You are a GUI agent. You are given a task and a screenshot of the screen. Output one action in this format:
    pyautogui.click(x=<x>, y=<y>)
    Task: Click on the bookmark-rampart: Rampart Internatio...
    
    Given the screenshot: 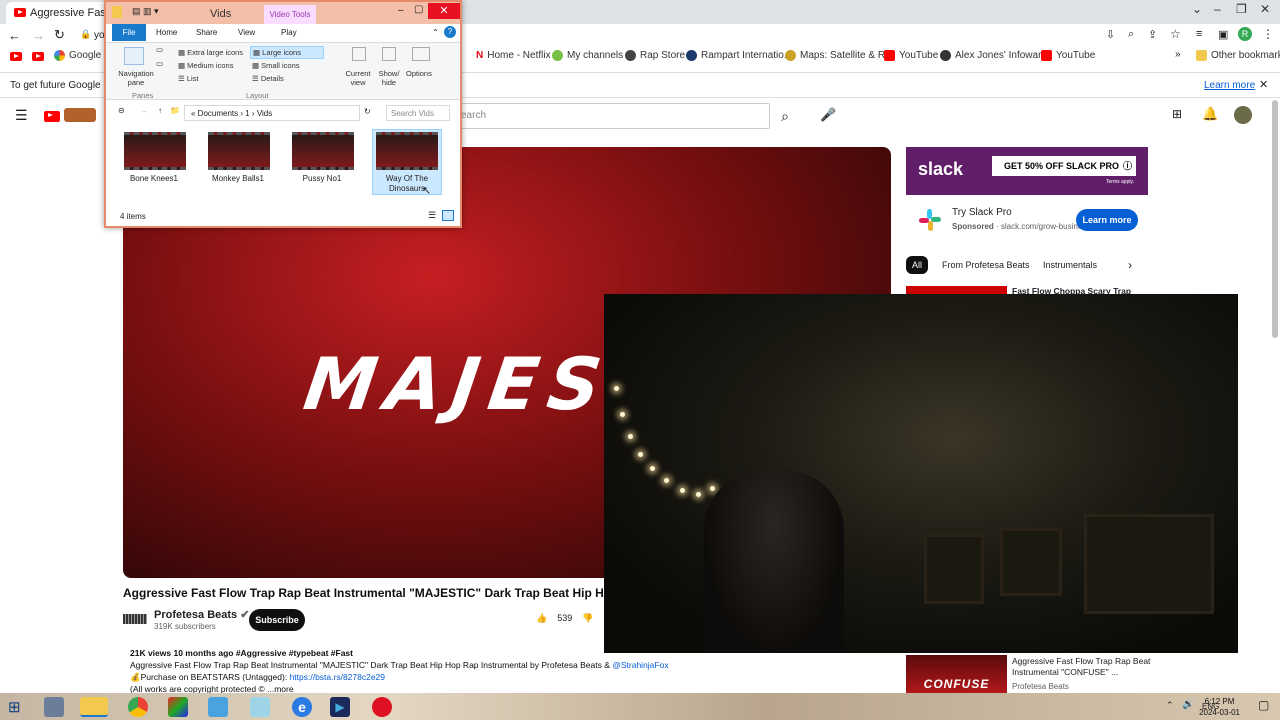 What is the action you would take?
    pyautogui.click(x=739, y=55)
    